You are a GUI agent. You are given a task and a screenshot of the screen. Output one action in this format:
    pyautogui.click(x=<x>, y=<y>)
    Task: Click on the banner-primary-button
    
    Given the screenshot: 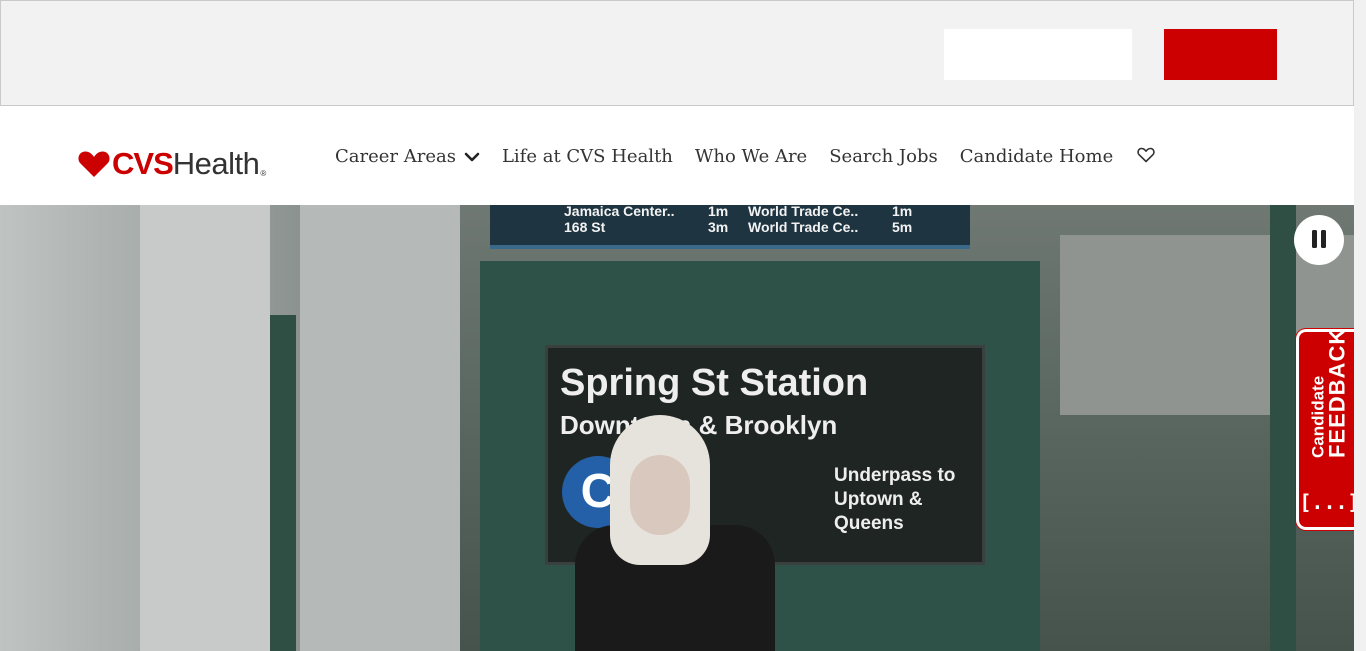 What is the action you would take?
    pyautogui.click(x=1220, y=54)
    